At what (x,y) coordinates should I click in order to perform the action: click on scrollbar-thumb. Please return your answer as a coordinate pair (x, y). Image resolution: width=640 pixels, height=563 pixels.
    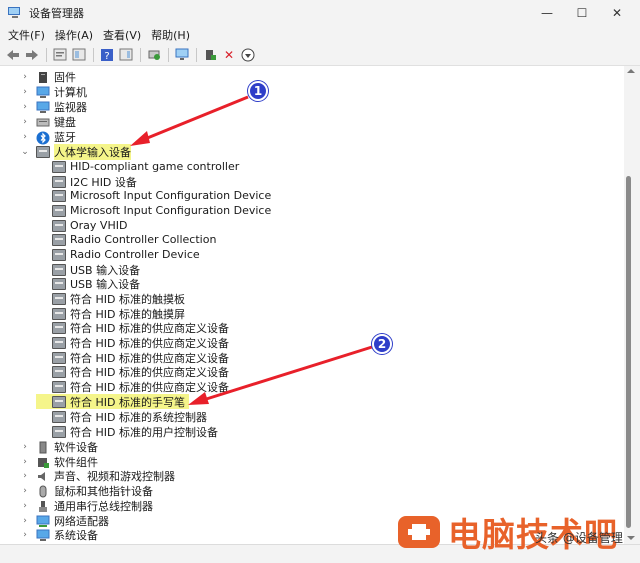
    Looking at the image, I should click on (628, 352).